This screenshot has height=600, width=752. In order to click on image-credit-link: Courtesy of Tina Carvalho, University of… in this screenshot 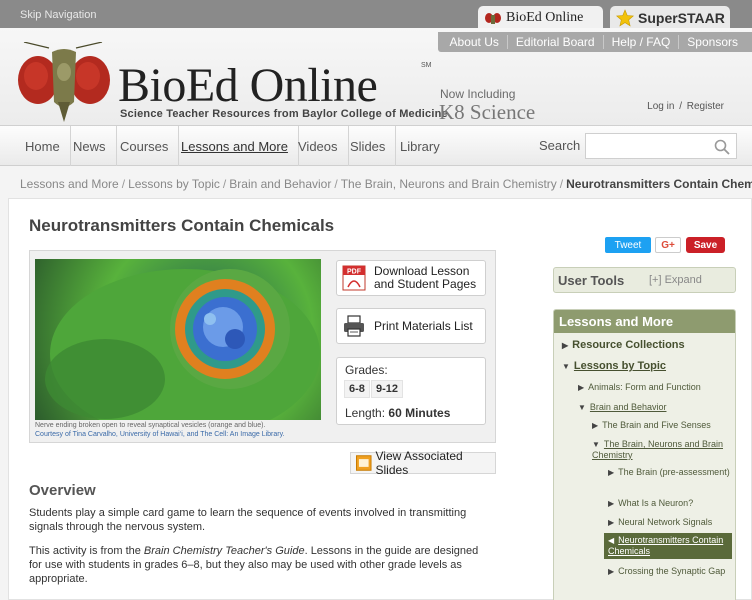, I will do `click(160, 434)`.